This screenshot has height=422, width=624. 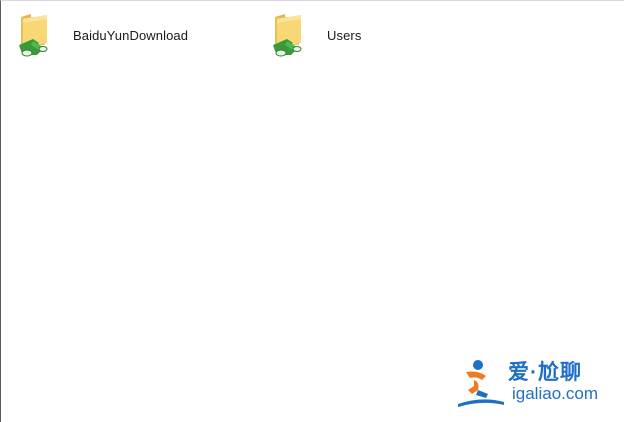 I want to click on watermark-url: igaliao.com, so click(x=555, y=393).